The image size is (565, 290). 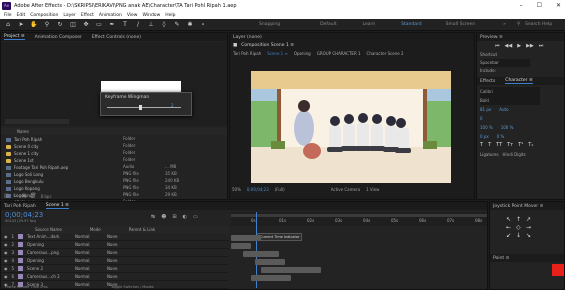 I want to click on first-frame-icon: ⏮, so click(x=497, y=46).